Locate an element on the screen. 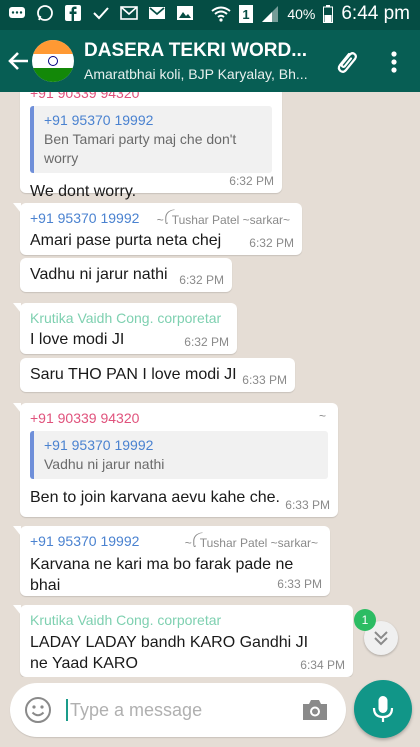  quoted-text: Vadhu ni jarur nathi is located at coordinates (104, 464).